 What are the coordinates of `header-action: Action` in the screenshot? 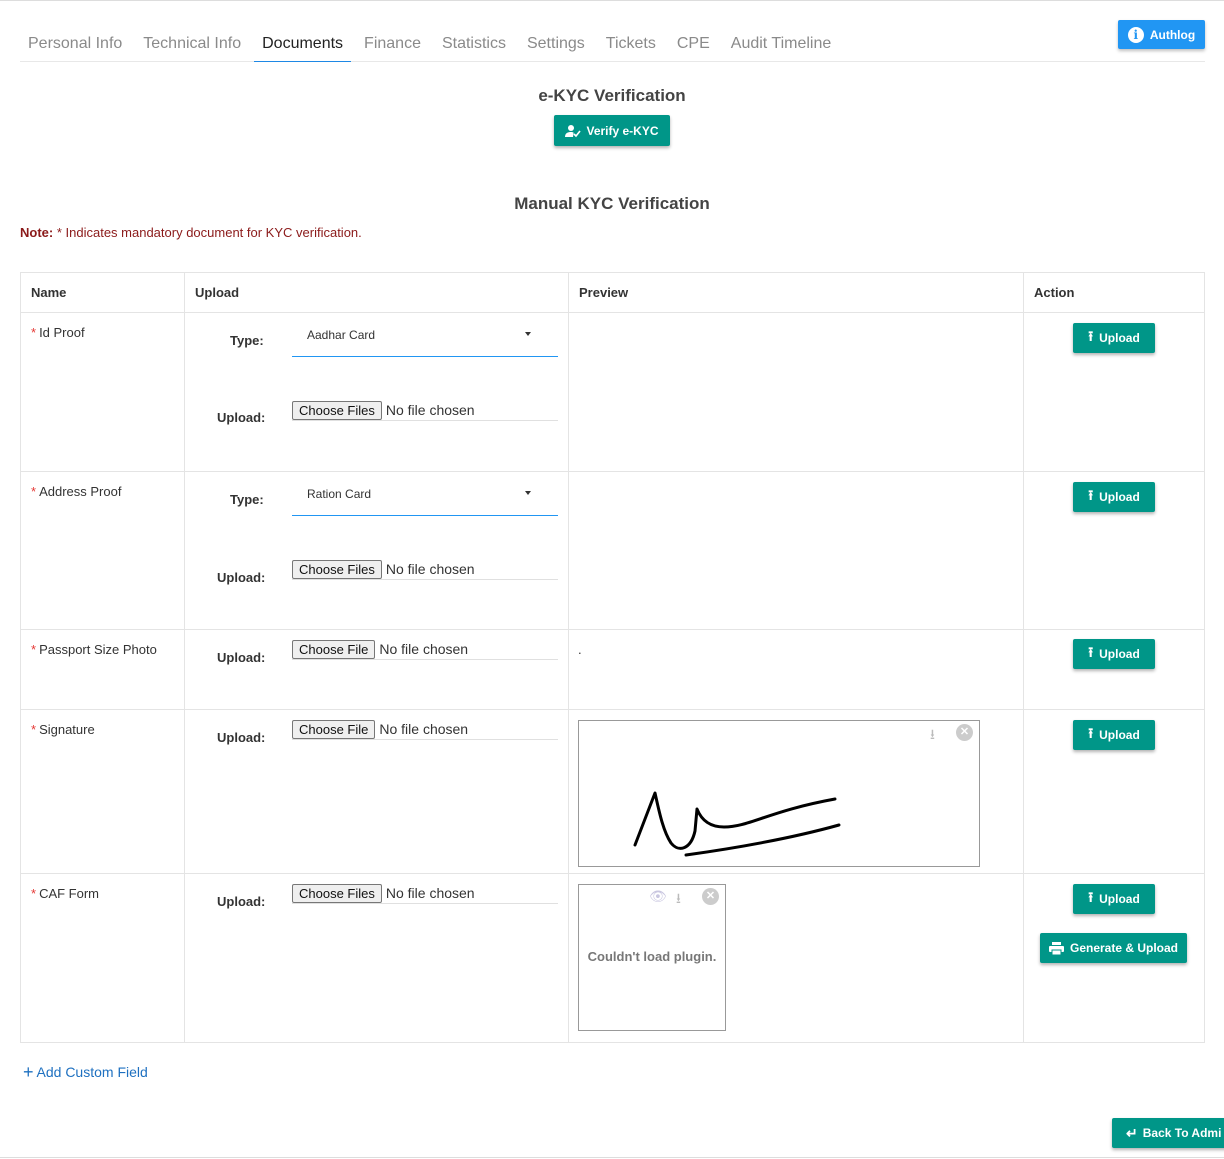 It's located at (1114, 292).